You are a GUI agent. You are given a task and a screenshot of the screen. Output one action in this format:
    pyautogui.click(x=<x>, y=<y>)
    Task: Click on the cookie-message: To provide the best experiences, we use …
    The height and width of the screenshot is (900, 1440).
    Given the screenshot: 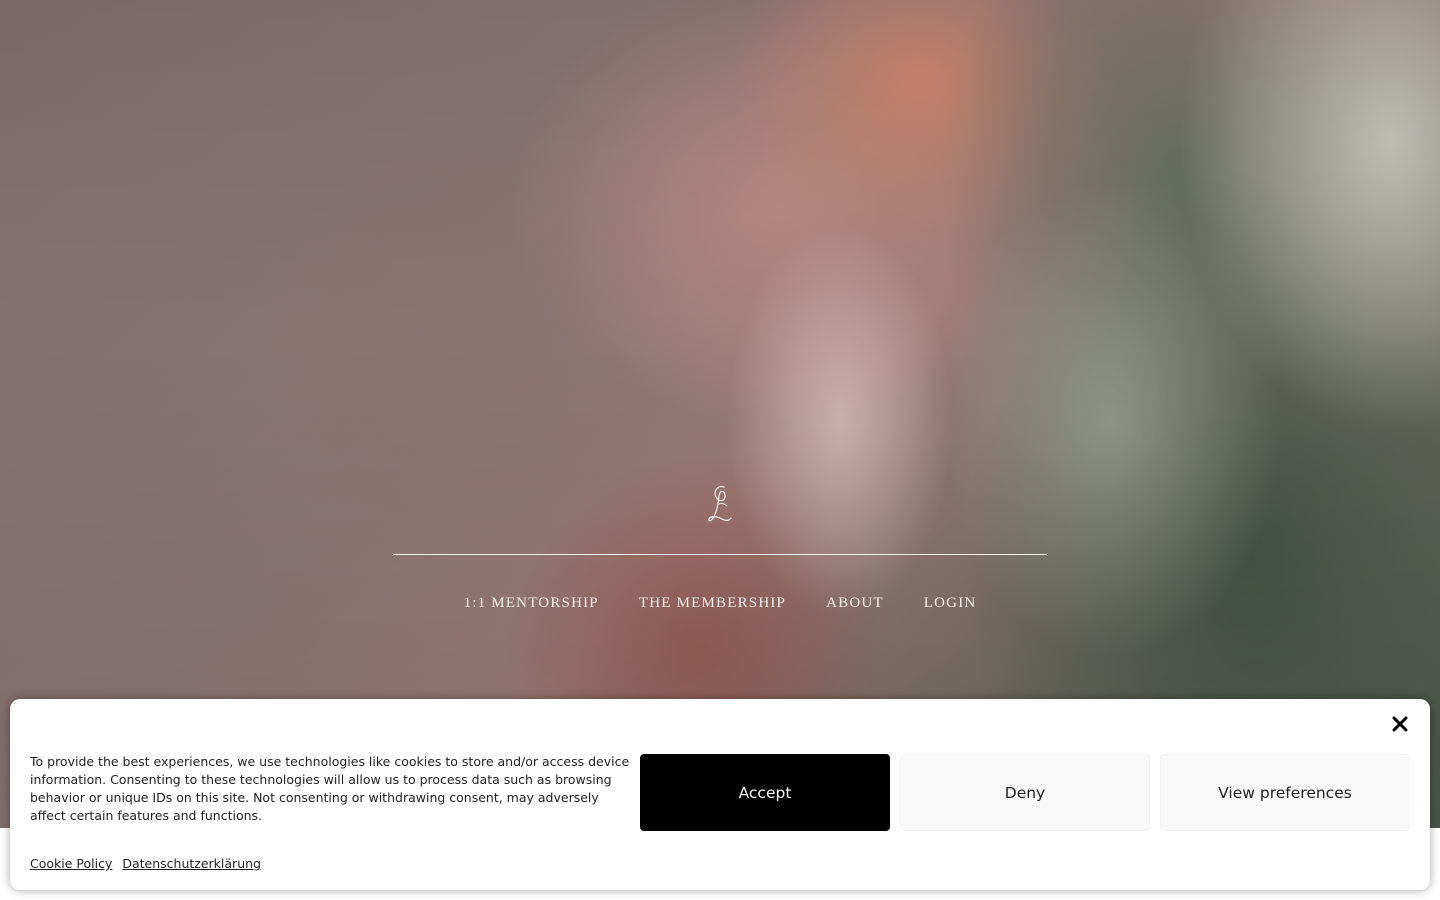 What is the action you would take?
    pyautogui.click(x=330, y=788)
    